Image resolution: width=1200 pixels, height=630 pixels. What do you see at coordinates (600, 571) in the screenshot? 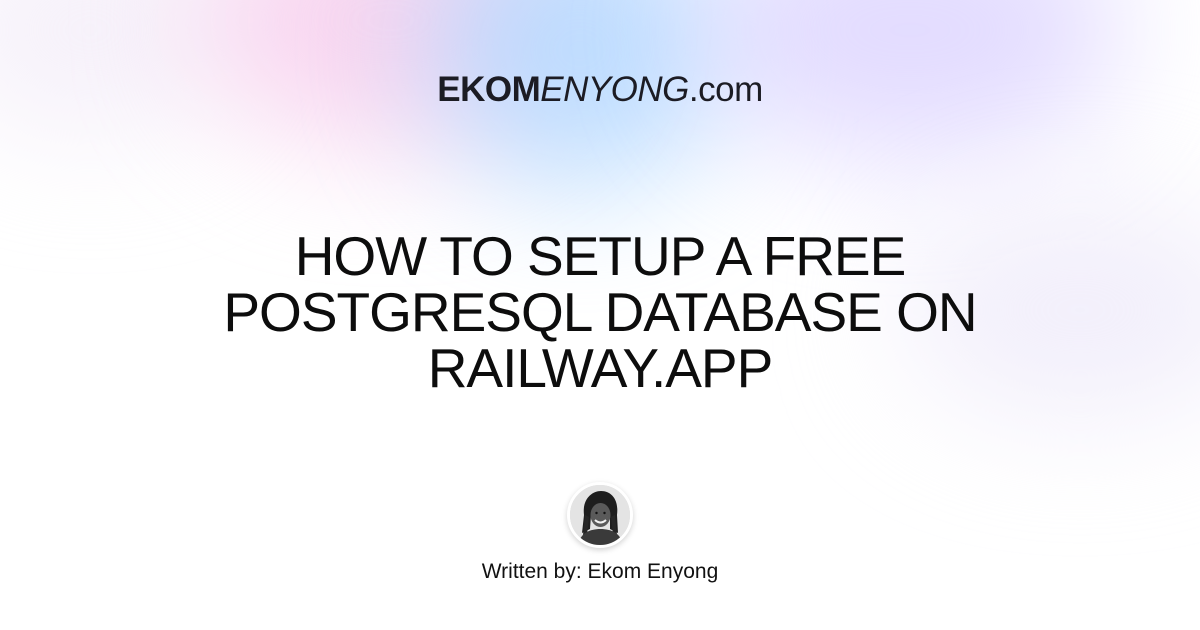
I see `author-byline: Written by: Ekom Enyong` at bounding box center [600, 571].